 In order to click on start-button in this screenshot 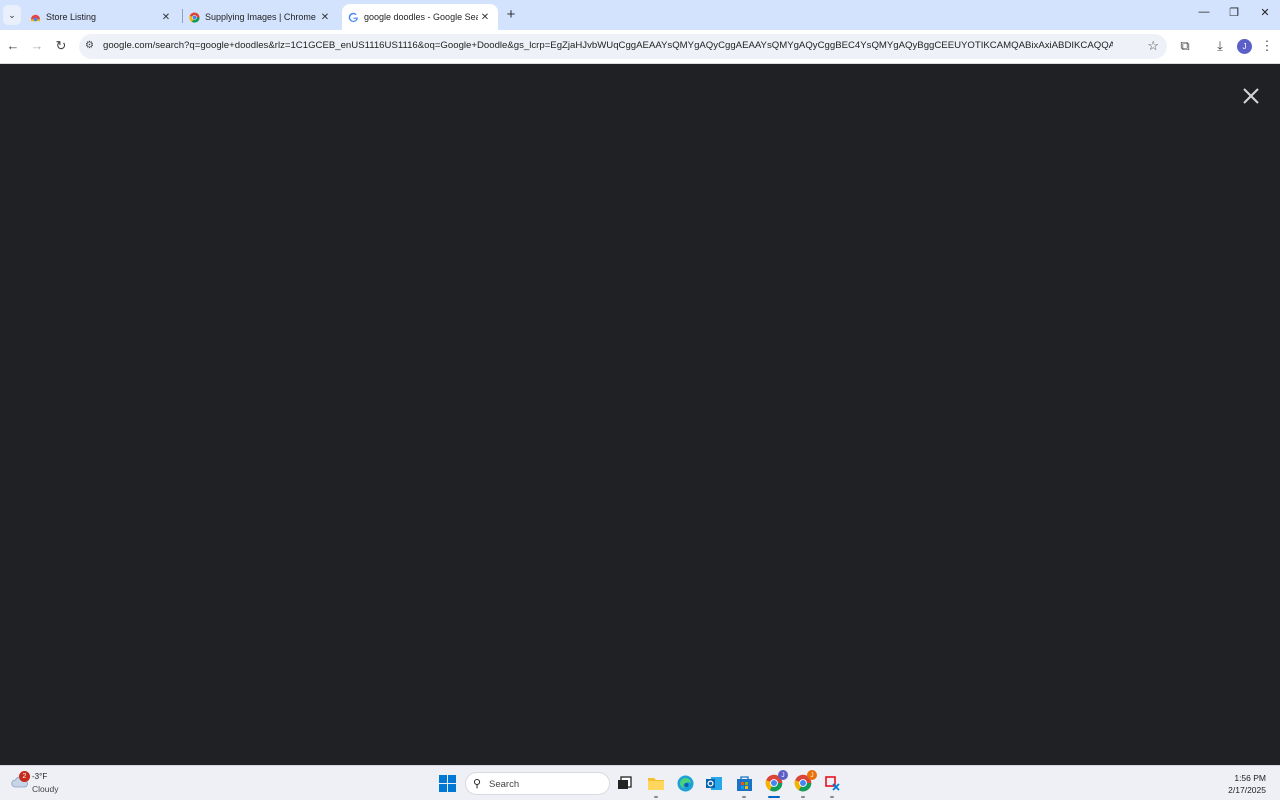, I will do `click(447, 783)`.